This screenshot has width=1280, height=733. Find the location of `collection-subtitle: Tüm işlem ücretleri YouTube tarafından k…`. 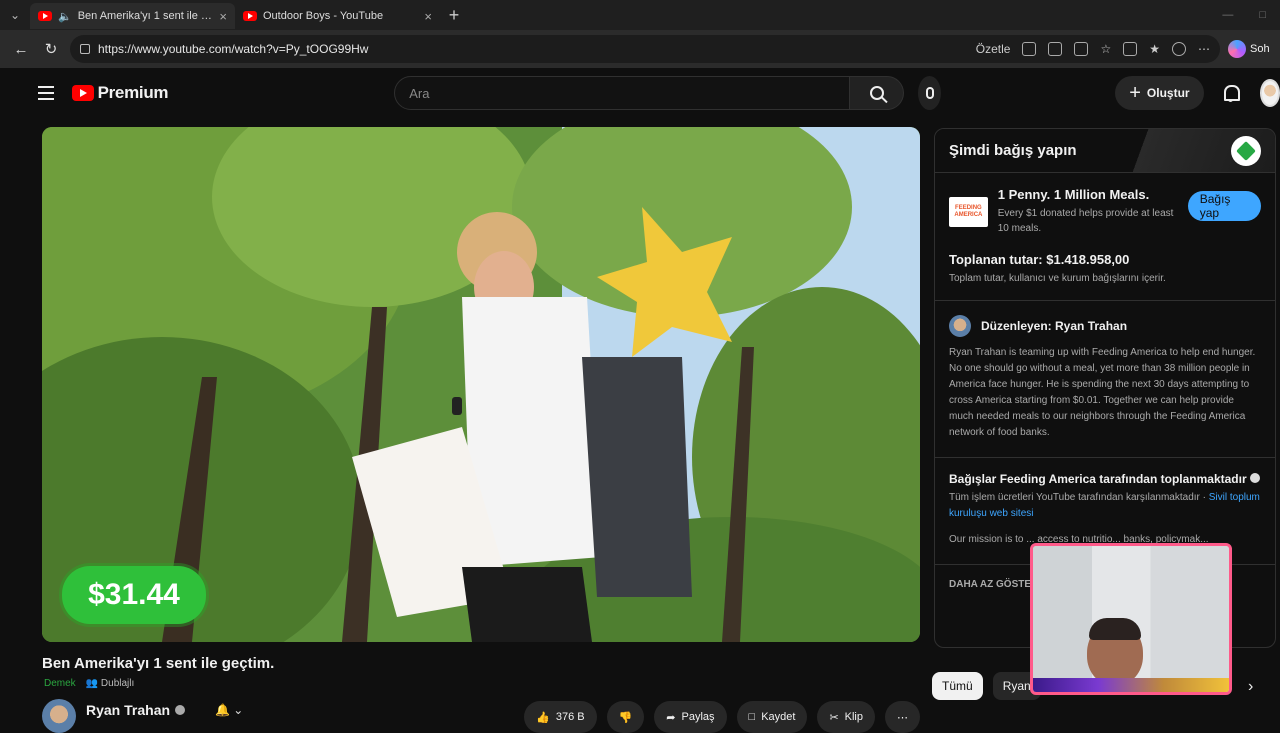

collection-subtitle: Tüm işlem ücretleri YouTube tarafından k… is located at coordinates (1104, 505).